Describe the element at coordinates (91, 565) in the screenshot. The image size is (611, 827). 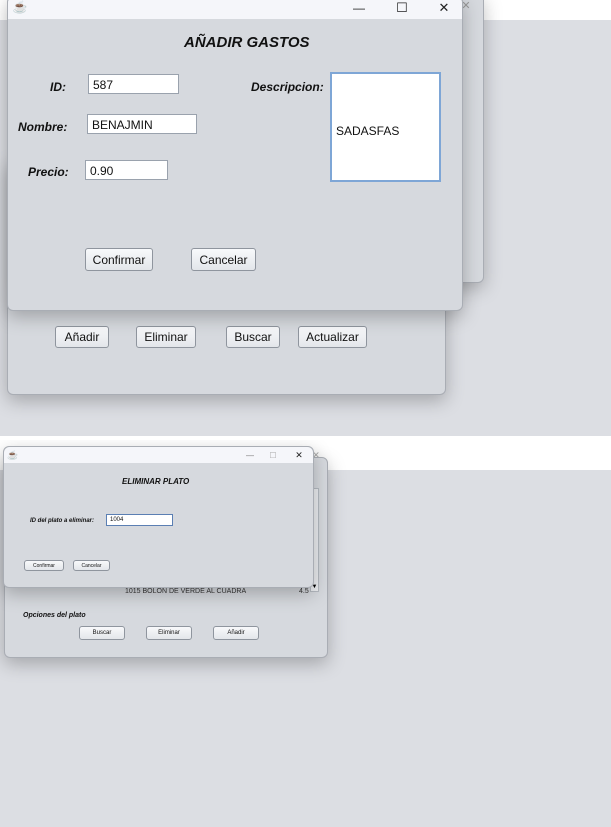
I see `delete-cancel-button: Cancelar` at that location.